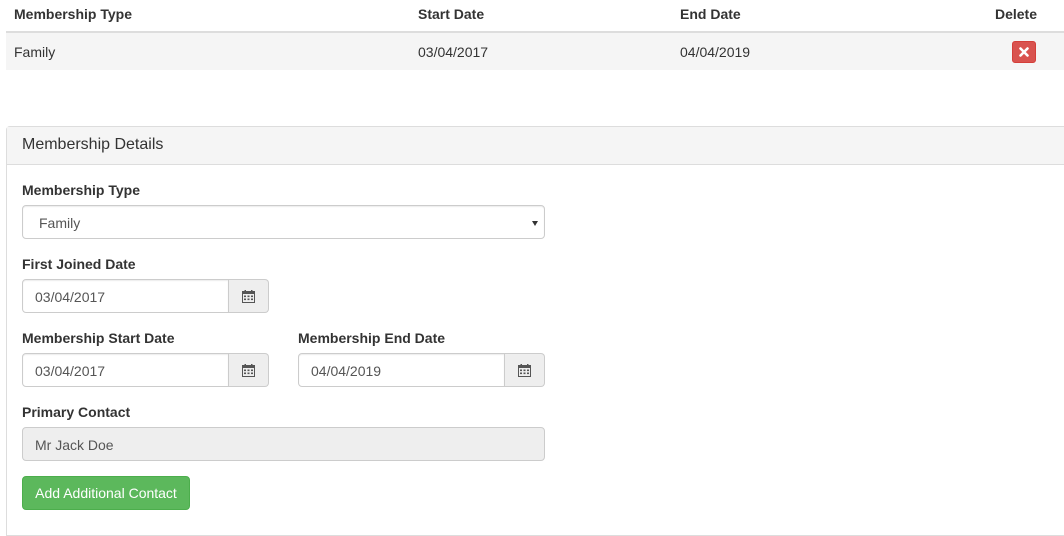  Describe the element at coordinates (98, 338) in the screenshot. I see `start-date-label: Membership Start Date` at that location.